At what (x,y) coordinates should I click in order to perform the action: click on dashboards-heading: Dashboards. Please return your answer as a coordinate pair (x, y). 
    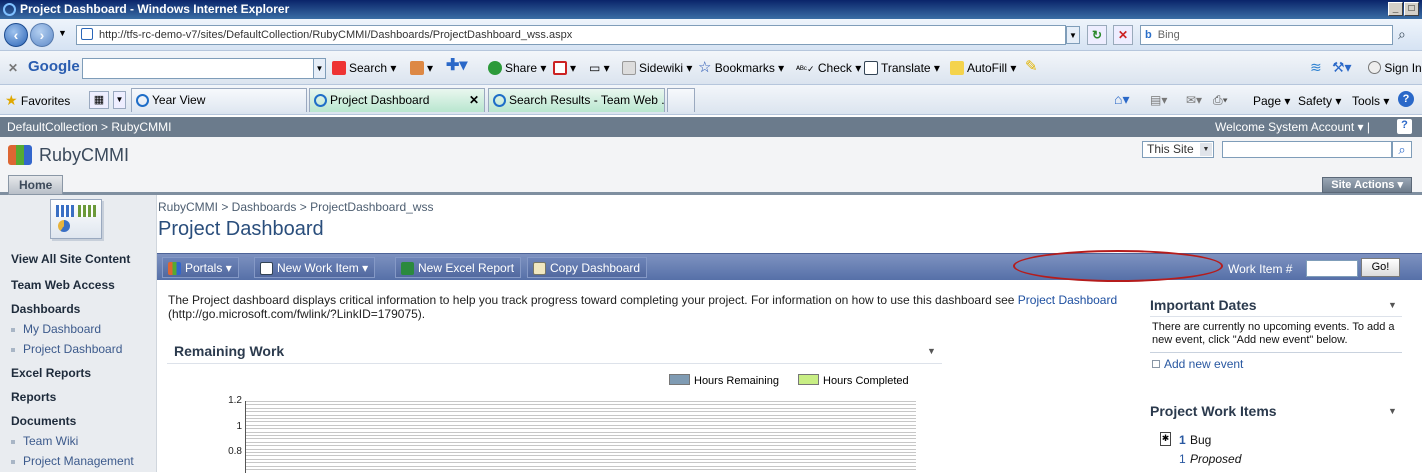
    Looking at the image, I should click on (45, 309).